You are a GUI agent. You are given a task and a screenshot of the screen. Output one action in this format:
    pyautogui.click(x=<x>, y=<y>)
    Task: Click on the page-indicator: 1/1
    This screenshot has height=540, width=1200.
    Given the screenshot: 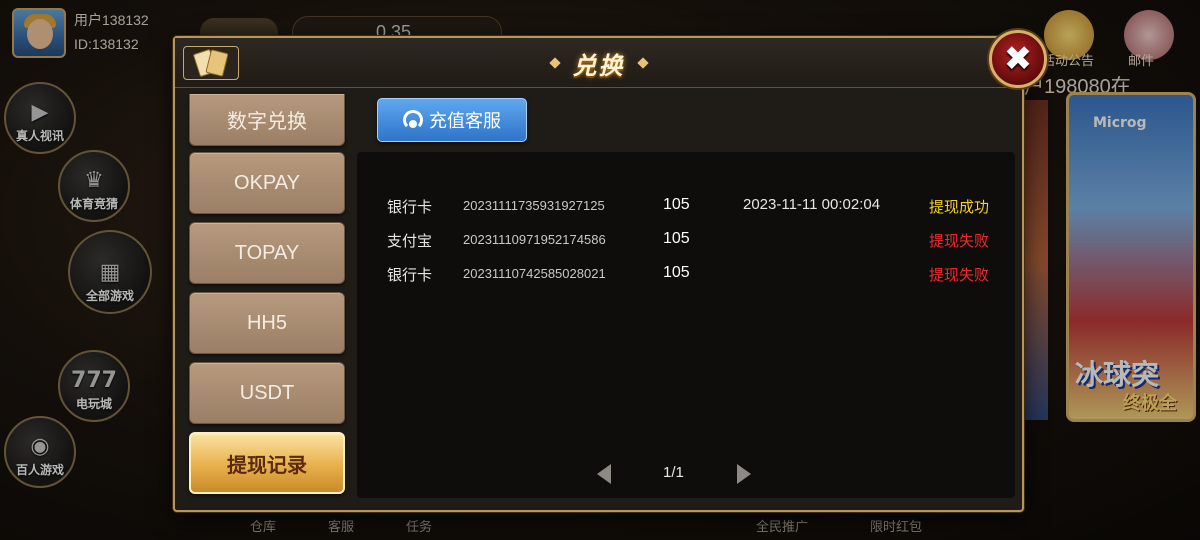 What is the action you would take?
    pyautogui.click(x=673, y=472)
    